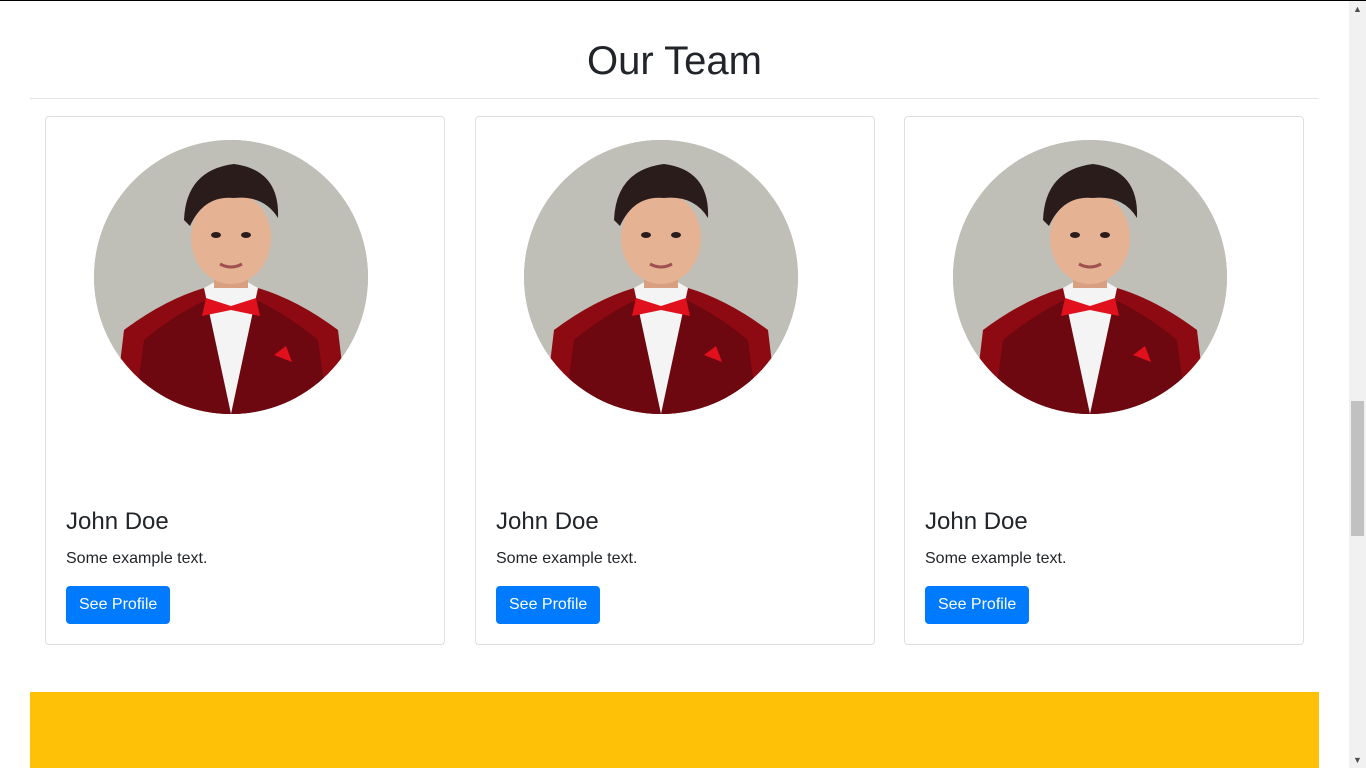 Image resolution: width=1366 pixels, height=768 pixels. What do you see at coordinates (1357, 384) in the screenshot?
I see `vertical-scrollbar: ▲ ▼` at bounding box center [1357, 384].